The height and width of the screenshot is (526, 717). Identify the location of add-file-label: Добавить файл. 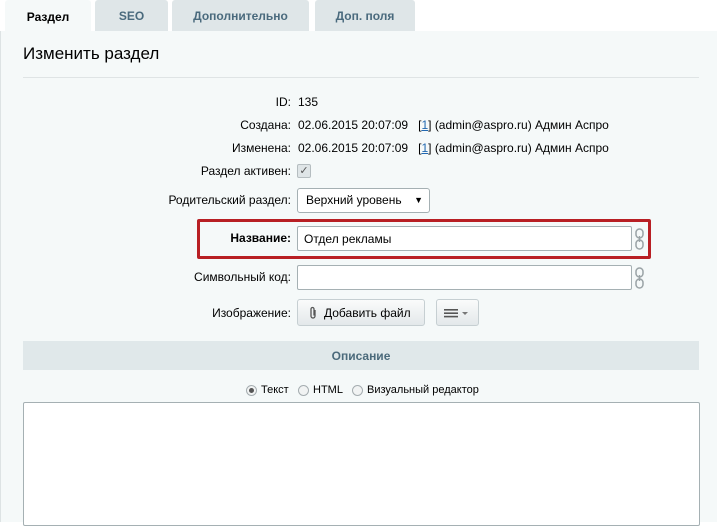
(367, 312).